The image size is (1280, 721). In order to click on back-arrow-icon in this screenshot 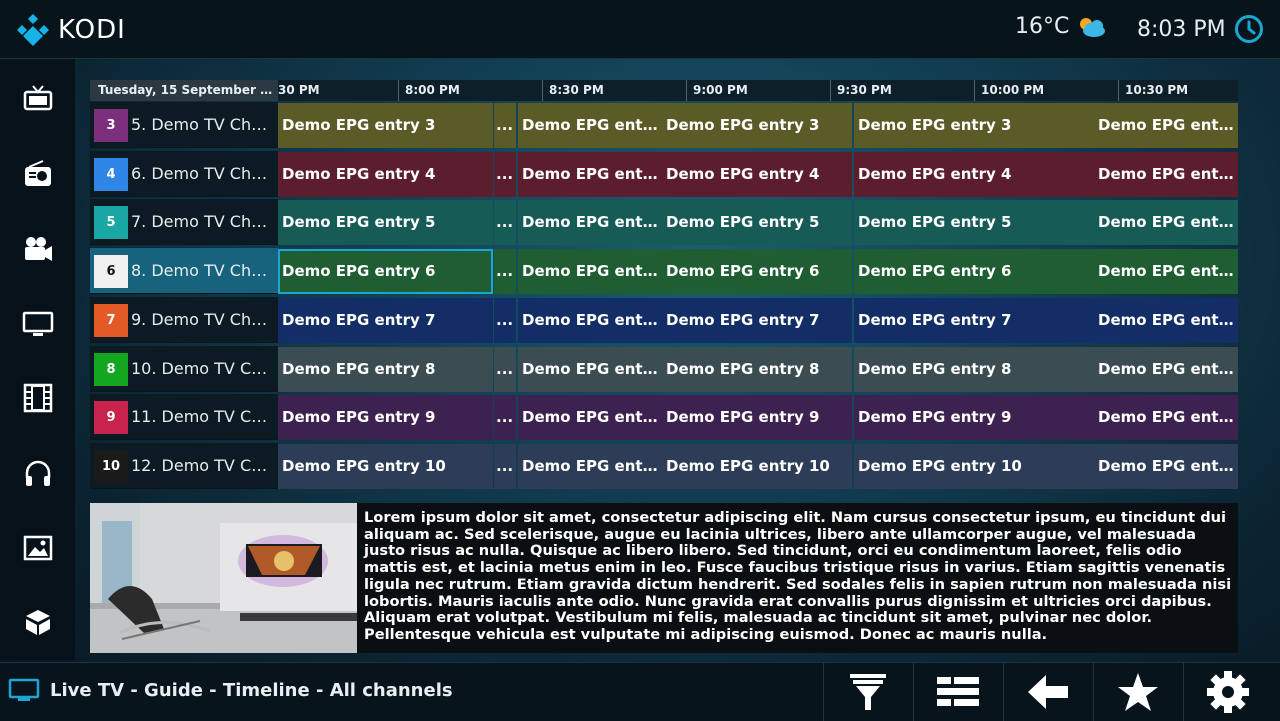, I will do `click(1048, 692)`.